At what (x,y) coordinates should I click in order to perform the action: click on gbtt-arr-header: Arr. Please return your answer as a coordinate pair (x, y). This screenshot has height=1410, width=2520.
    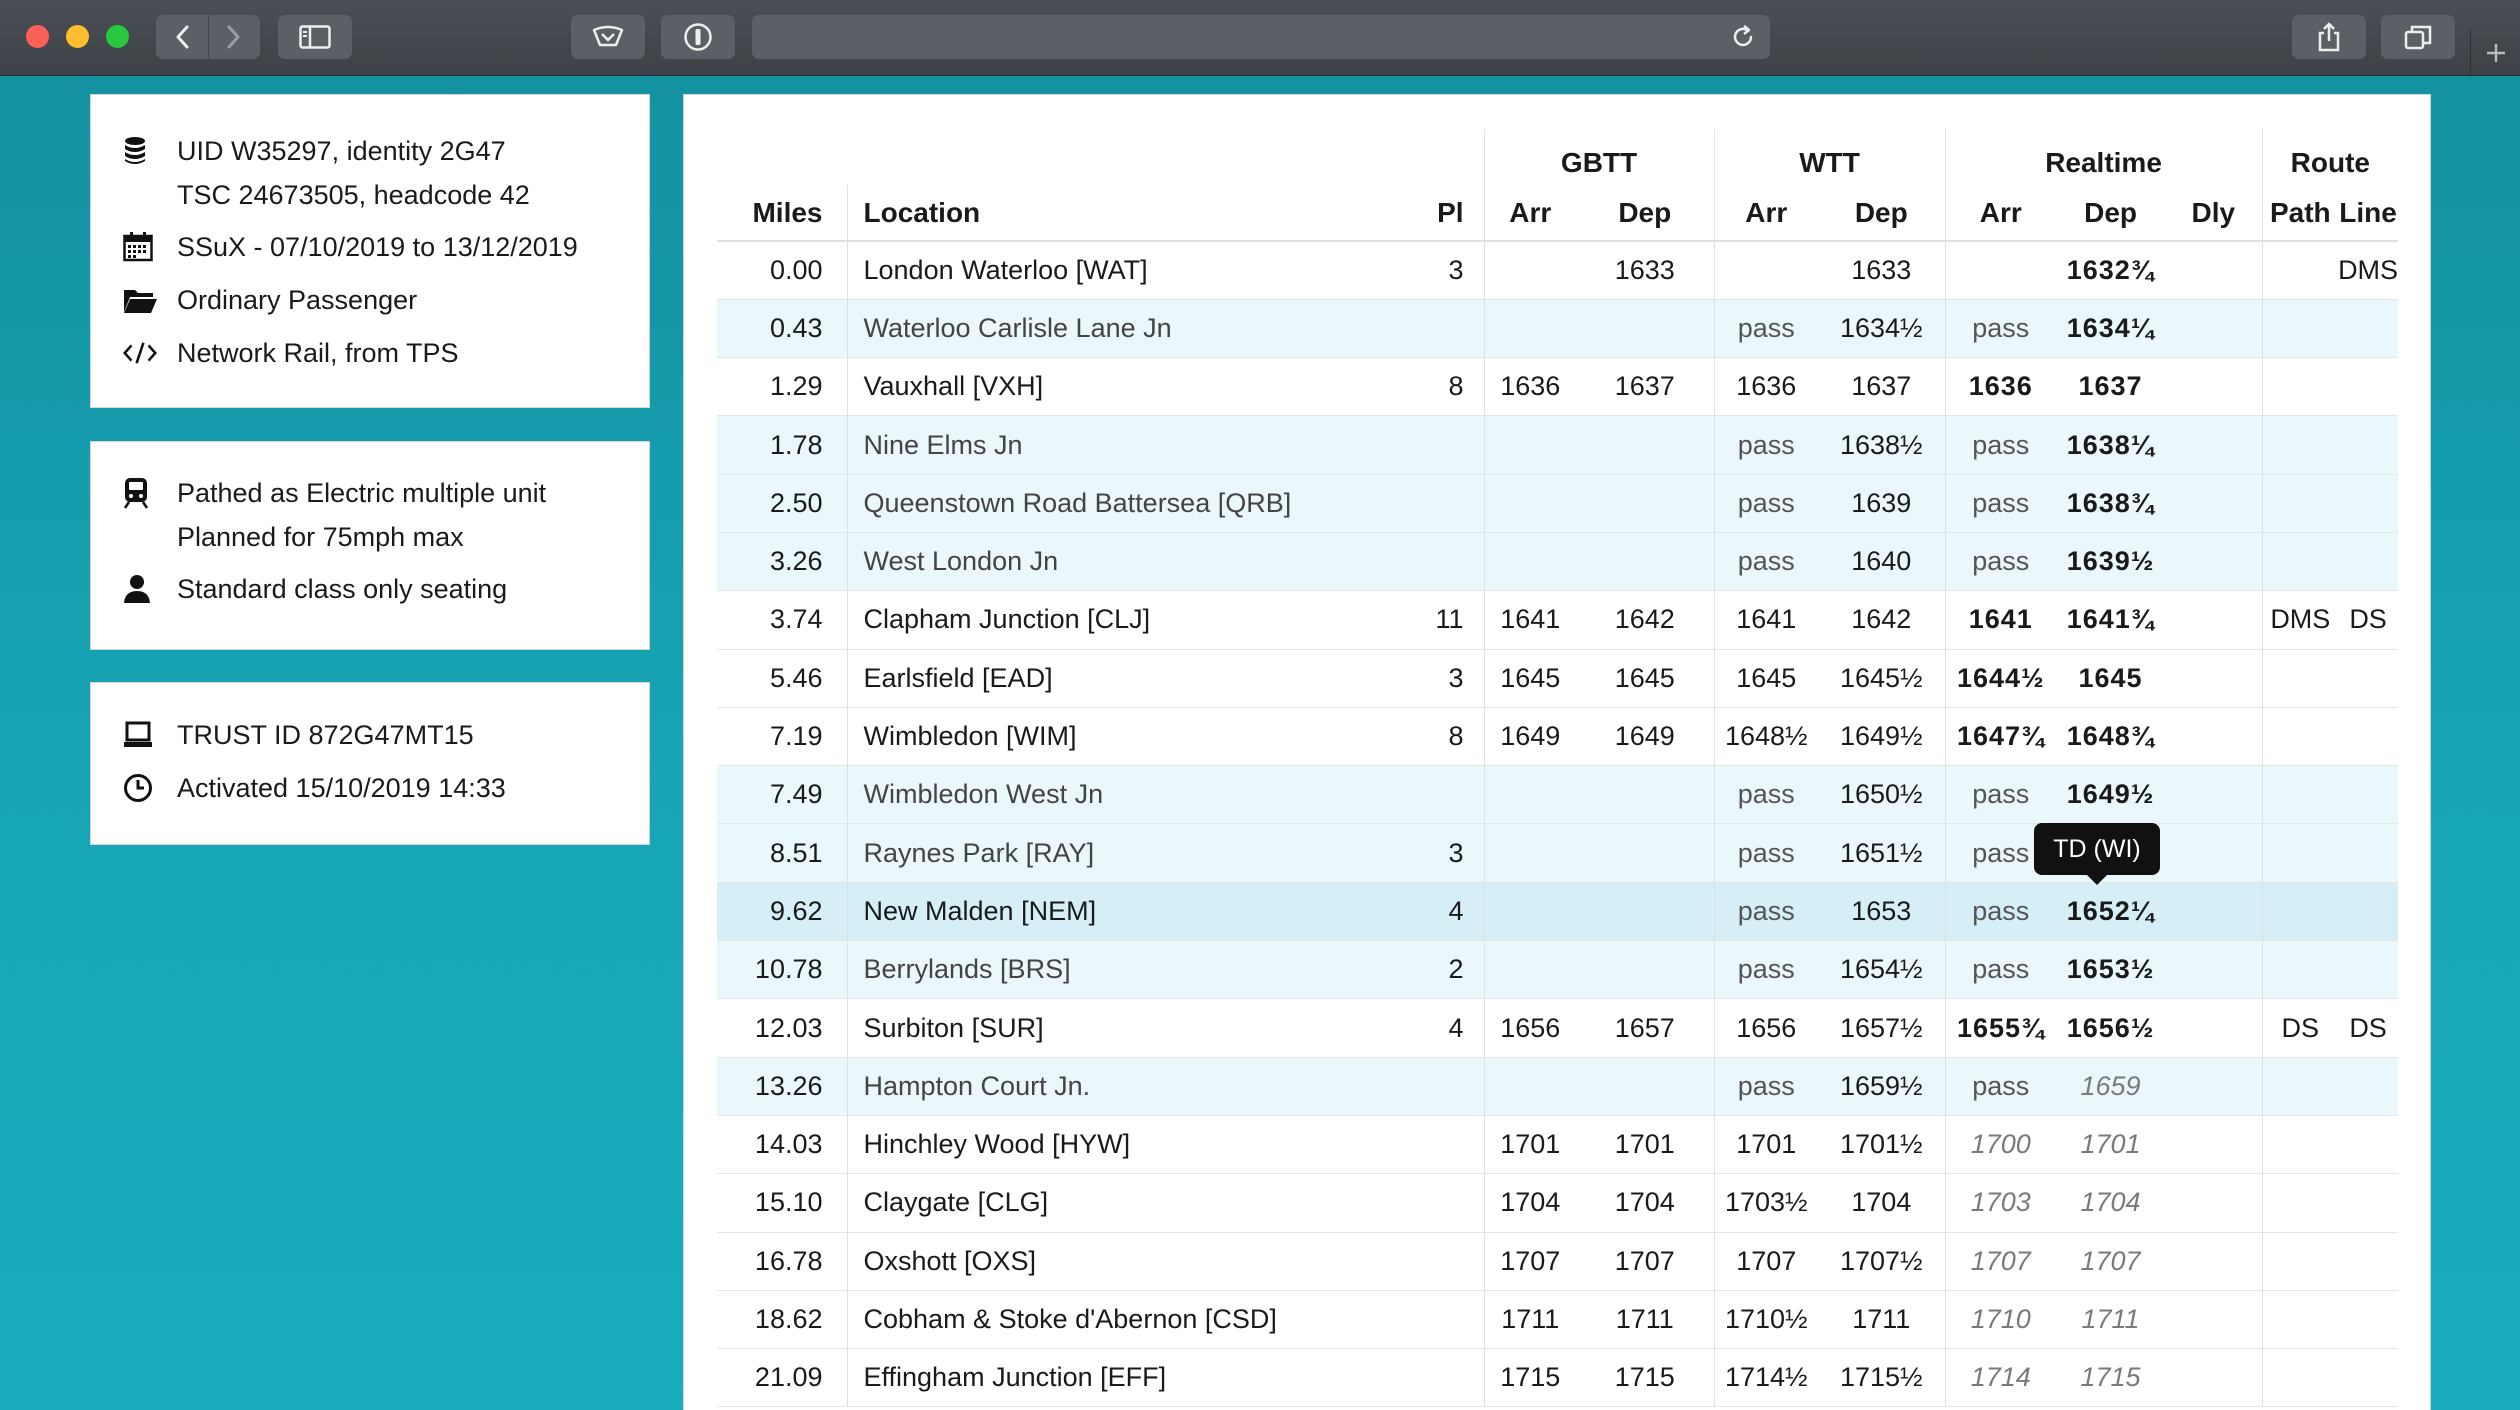
    Looking at the image, I should click on (1530, 213).